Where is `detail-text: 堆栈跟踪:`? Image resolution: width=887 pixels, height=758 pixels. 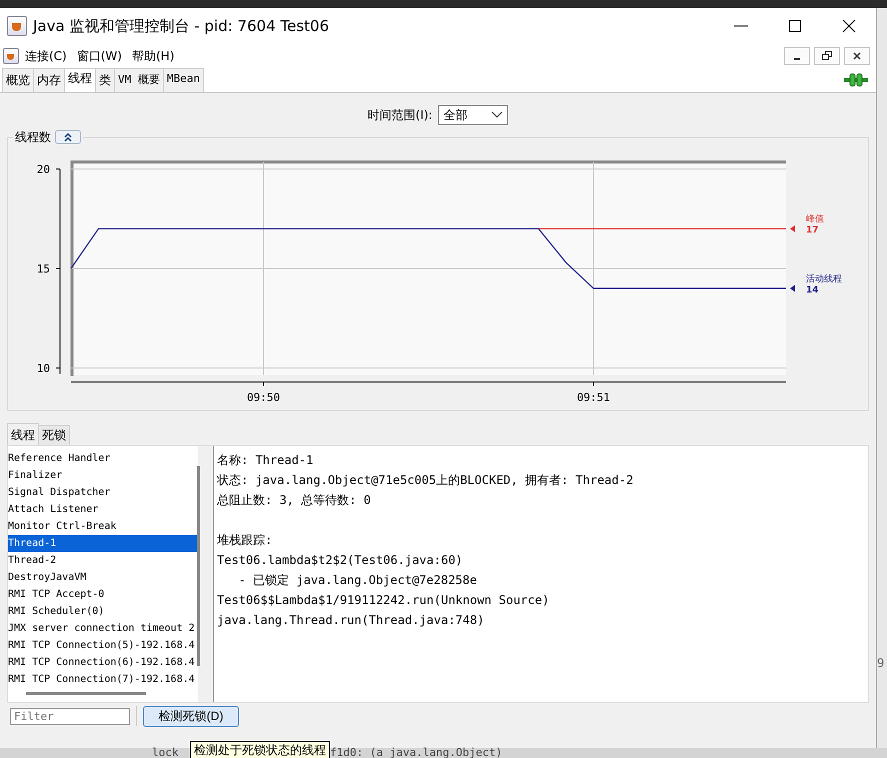
detail-text: 堆栈跟踪: is located at coordinates (245, 540).